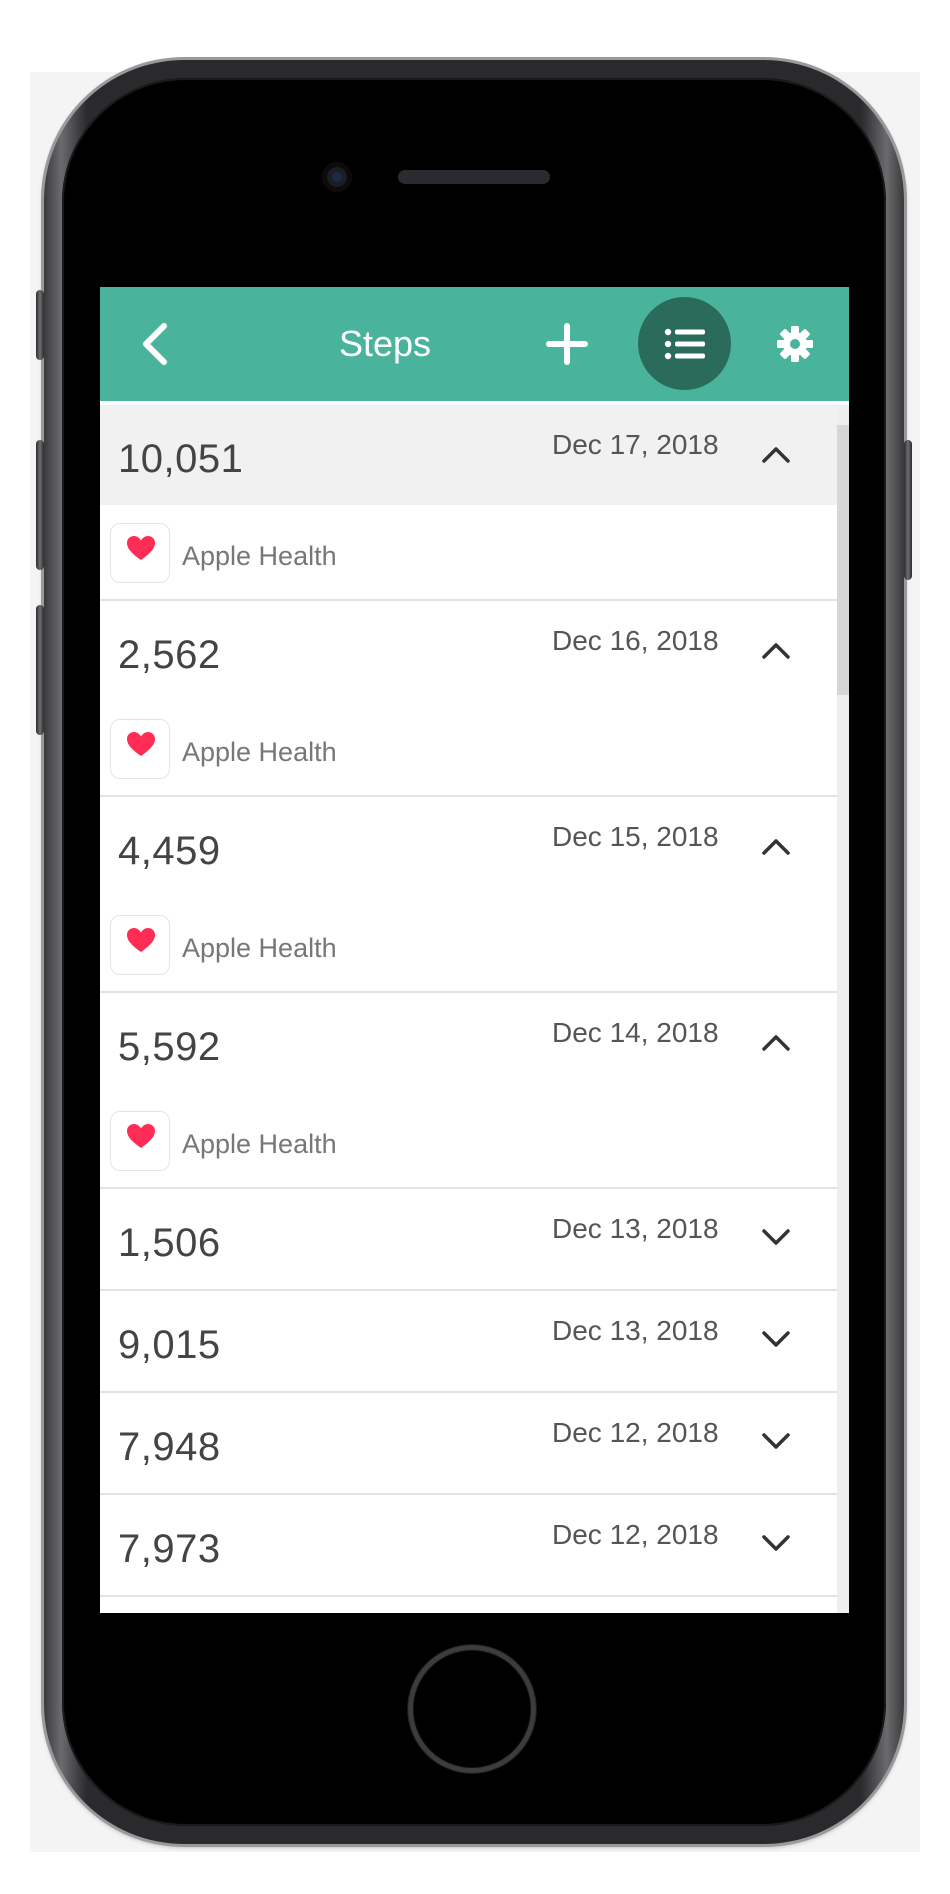 This screenshot has width=950, height=1894. What do you see at coordinates (635, 444) in the screenshot?
I see `entry-date: Dec 17, 2018` at bounding box center [635, 444].